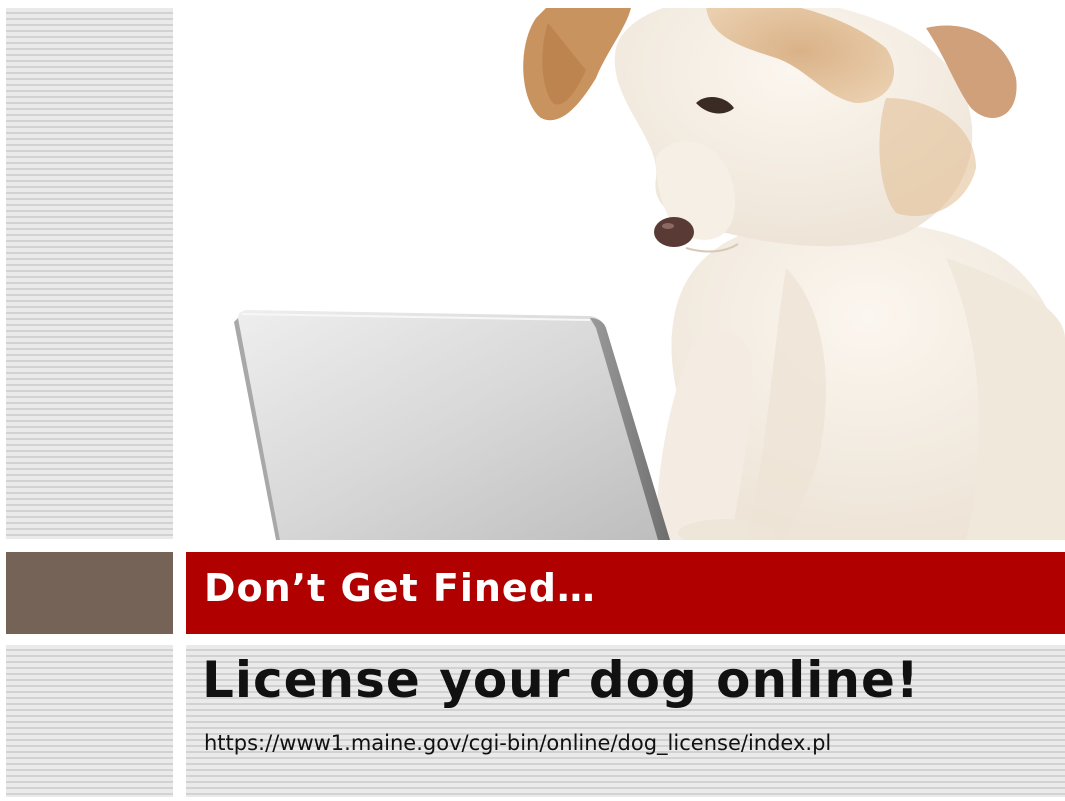  I want to click on decorative-stripes-left-top, so click(89, 273).